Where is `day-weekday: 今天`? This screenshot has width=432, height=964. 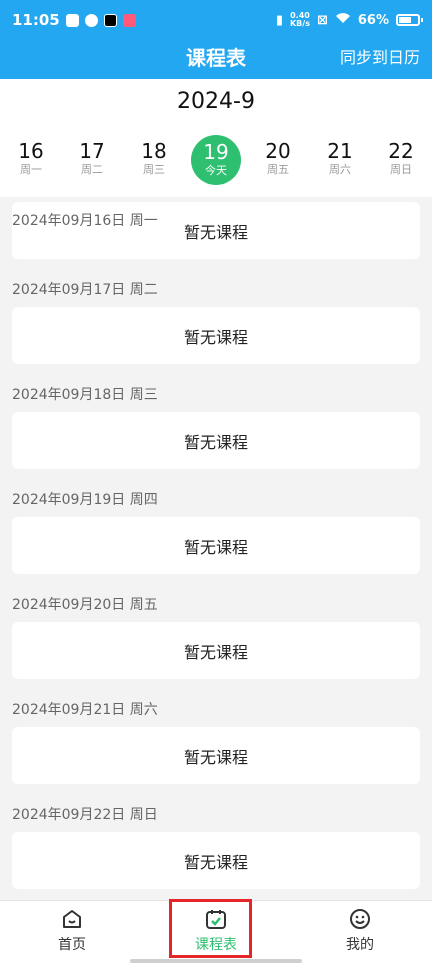
day-weekday: 今天 is located at coordinates (216, 170).